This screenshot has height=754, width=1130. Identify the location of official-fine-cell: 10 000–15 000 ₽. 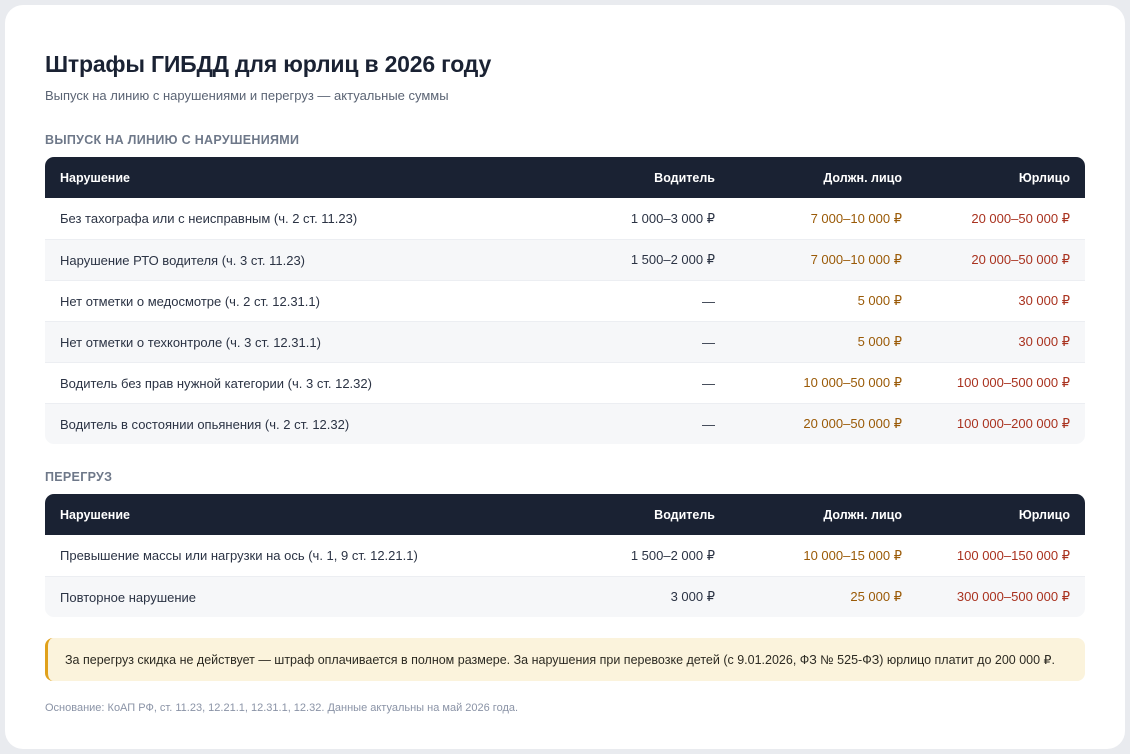
(852, 555).